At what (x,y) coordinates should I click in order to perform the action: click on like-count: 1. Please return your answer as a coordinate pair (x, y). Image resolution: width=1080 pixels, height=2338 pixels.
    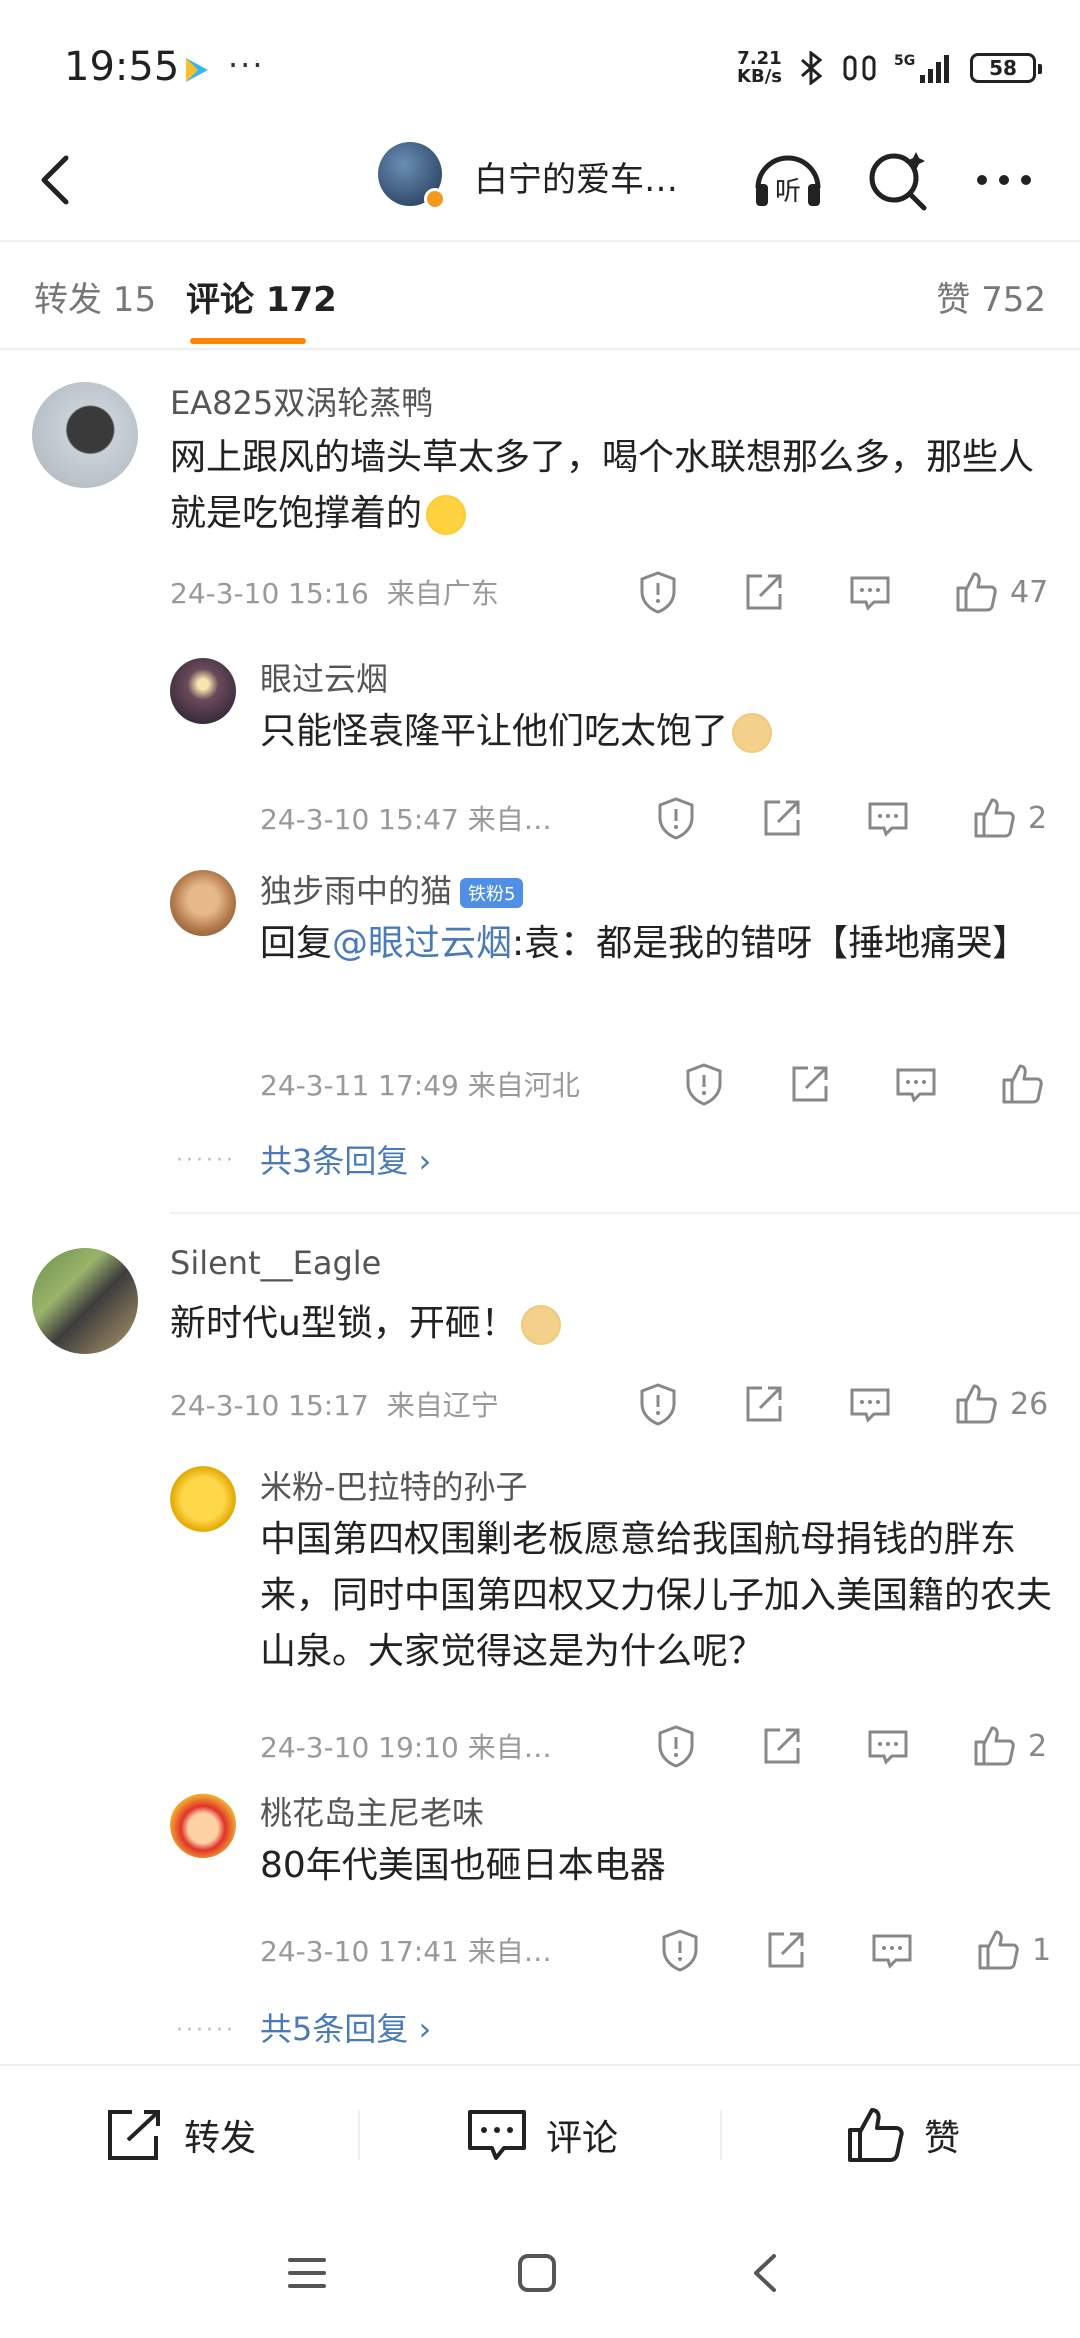
    Looking at the image, I should click on (1042, 1950).